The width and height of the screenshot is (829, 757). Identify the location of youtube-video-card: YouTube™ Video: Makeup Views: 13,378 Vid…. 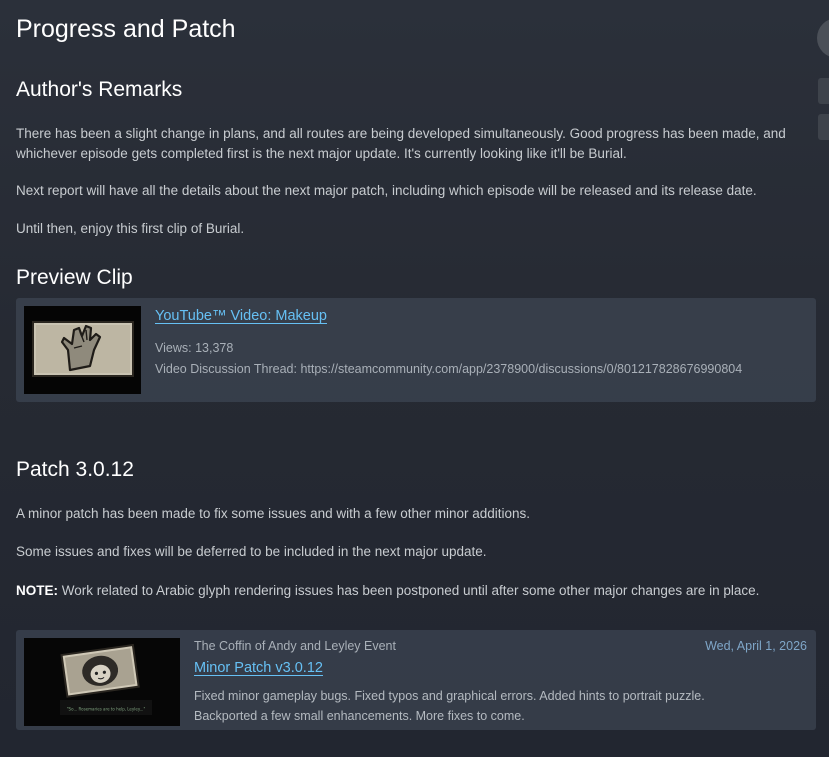
(416, 350).